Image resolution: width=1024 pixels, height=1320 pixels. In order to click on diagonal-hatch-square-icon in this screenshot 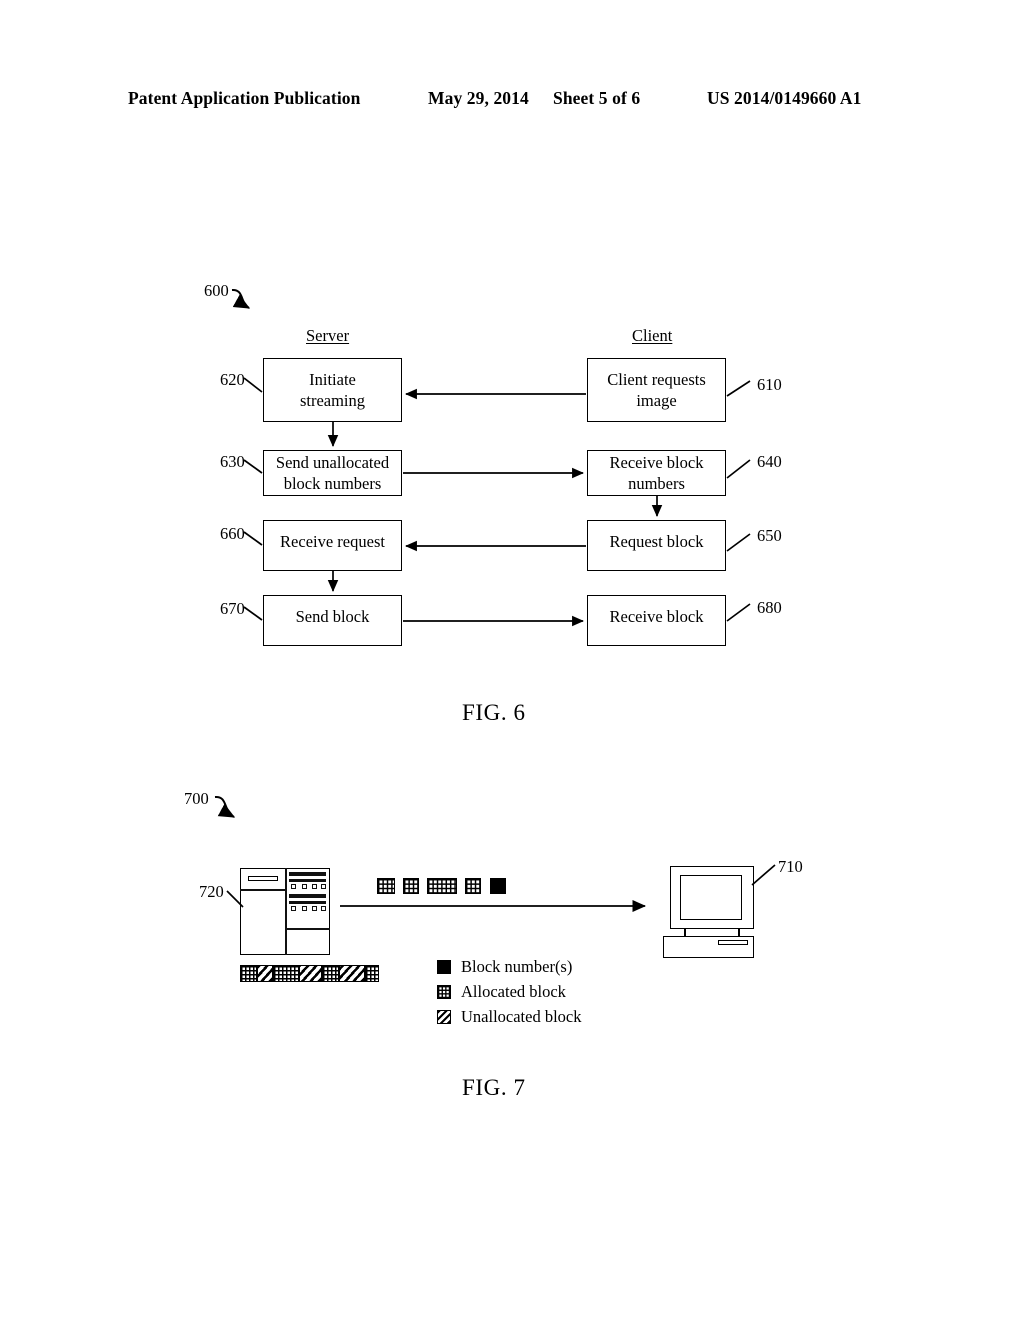, I will do `click(444, 1017)`.